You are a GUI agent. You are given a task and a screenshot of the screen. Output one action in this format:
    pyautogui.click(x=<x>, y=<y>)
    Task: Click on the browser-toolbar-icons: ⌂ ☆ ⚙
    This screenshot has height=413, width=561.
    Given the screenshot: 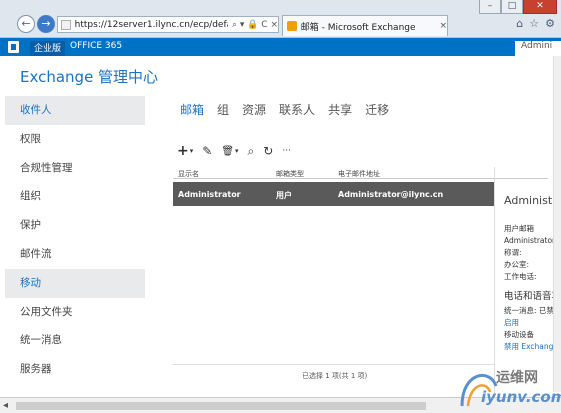 What is the action you would take?
    pyautogui.click(x=535, y=23)
    